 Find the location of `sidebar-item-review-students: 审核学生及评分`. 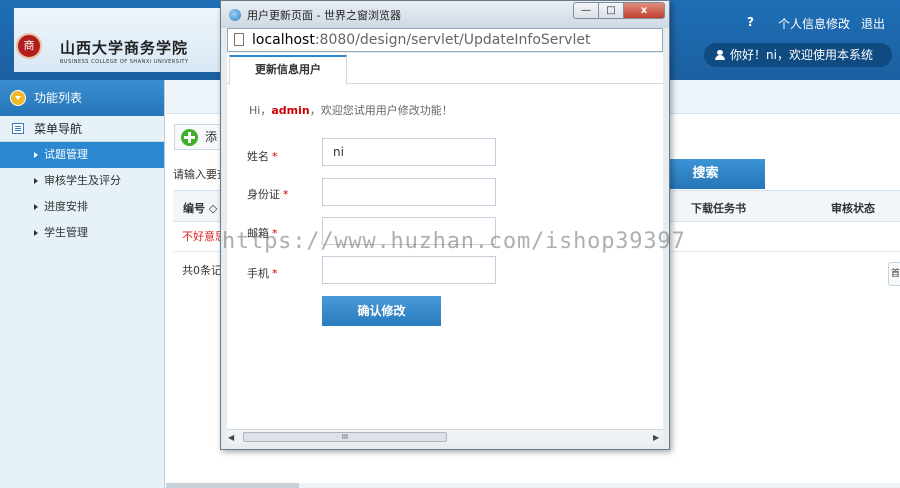

sidebar-item-review-students: 审核学生及评分 is located at coordinates (82, 181).